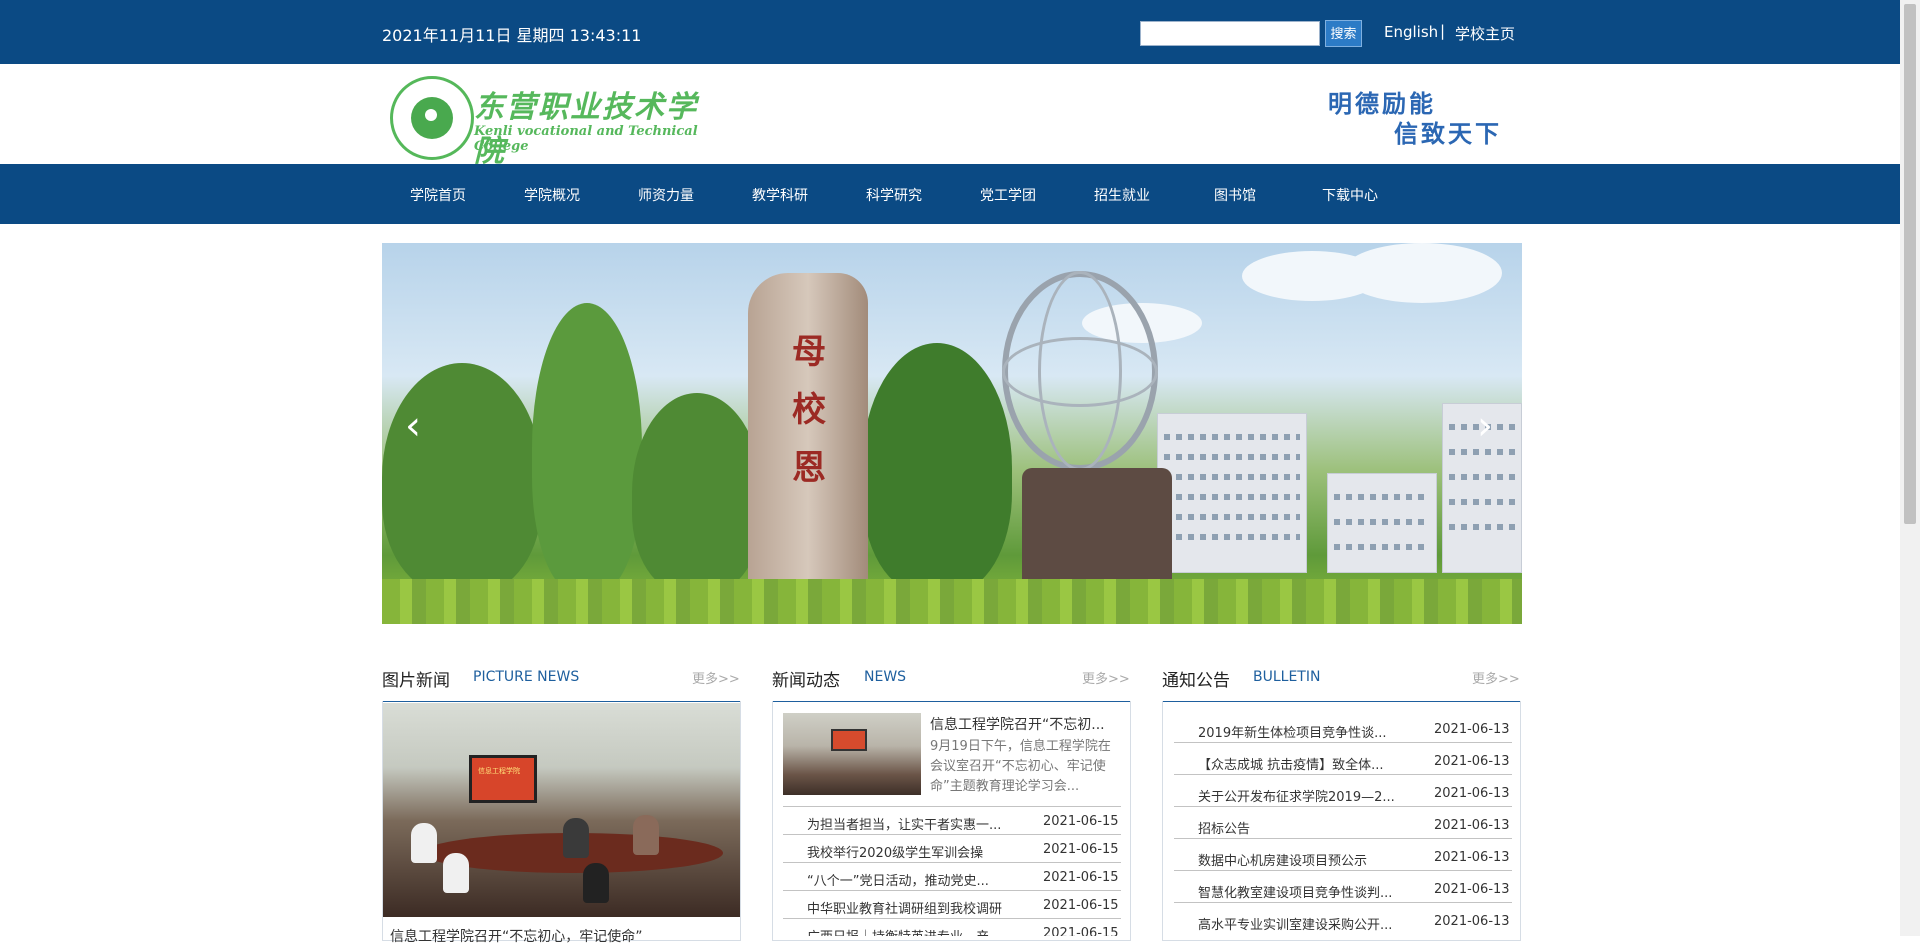 Image resolution: width=1920 pixels, height=946 pixels. I want to click on list-item: 2019年新生体检项目竞争性谈... 2021-06-13, so click(1343, 736).